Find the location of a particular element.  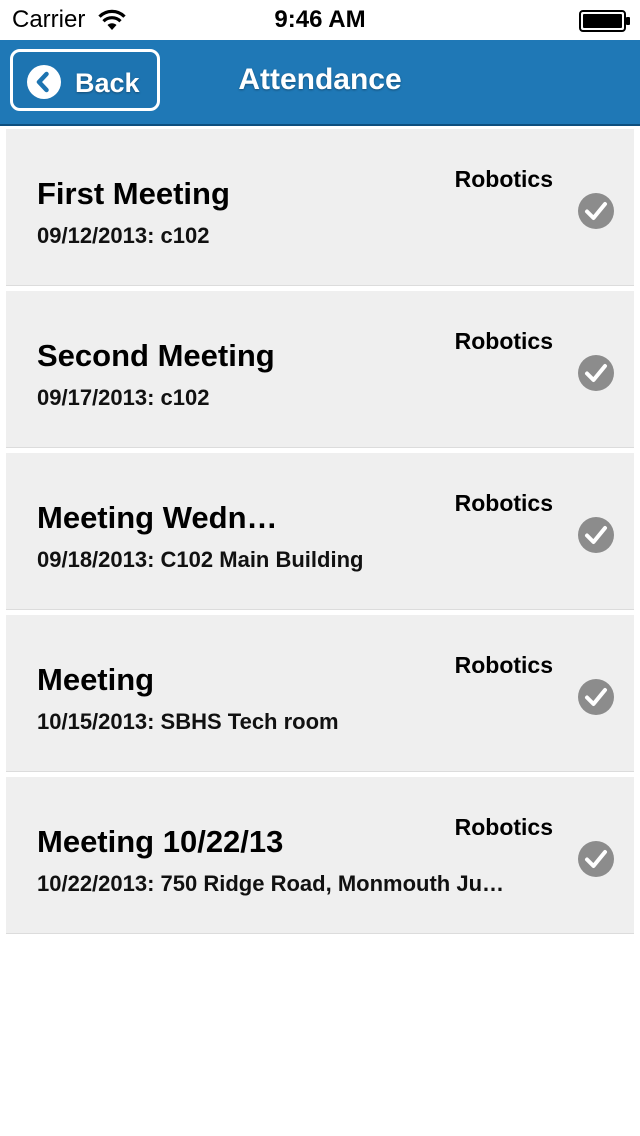

list-item: First Meeting 09/12/2013: c102 Robotics is located at coordinates (320, 207).